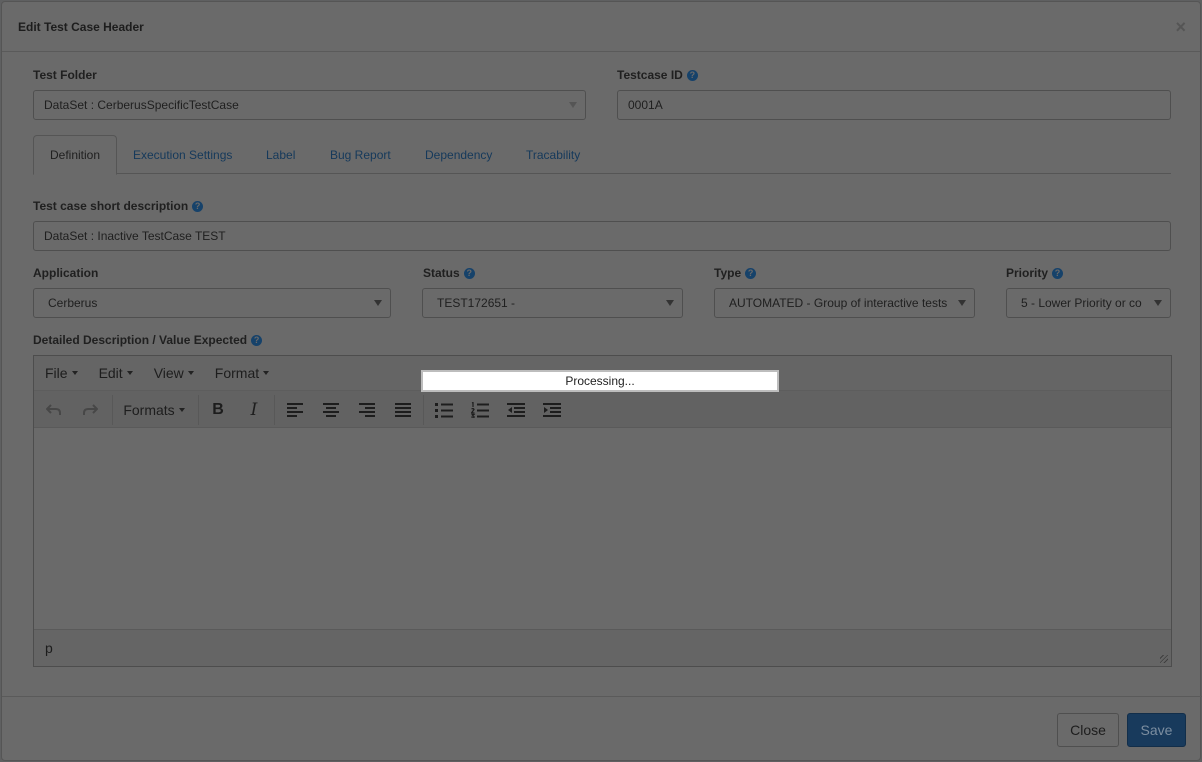 This screenshot has width=1202, height=762. Describe the element at coordinates (280, 154) in the screenshot. I see `tab-label: Label` at that location.